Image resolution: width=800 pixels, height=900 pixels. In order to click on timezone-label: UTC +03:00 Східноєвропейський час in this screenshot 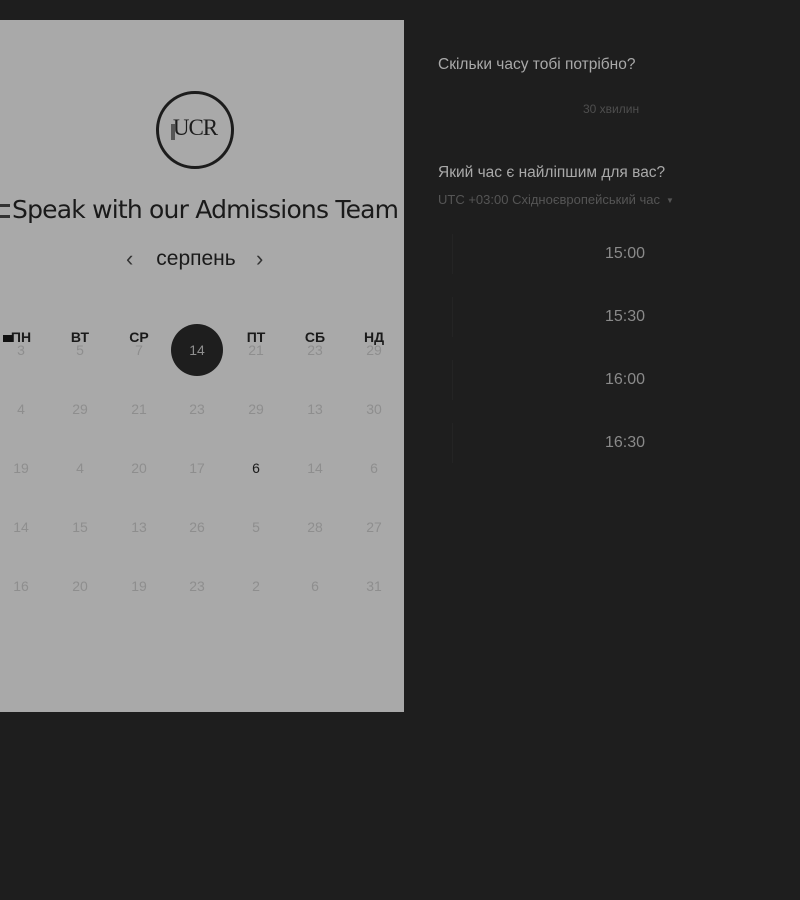, I will do `click(549, 199)`.